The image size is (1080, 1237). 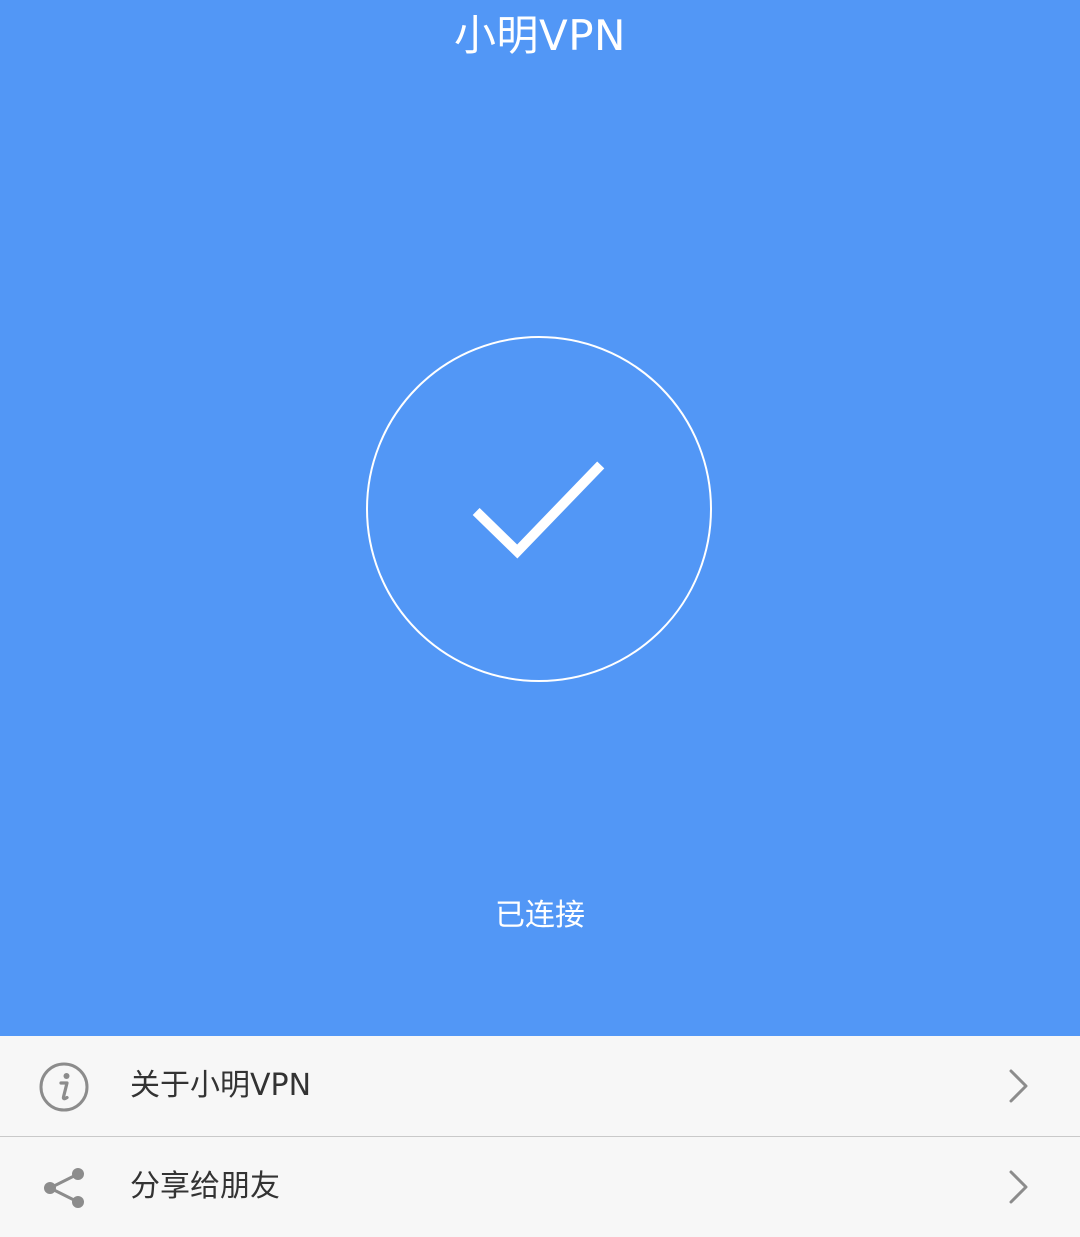 I want to click on app-title: 小明VPN, so click(x=540, y=35).